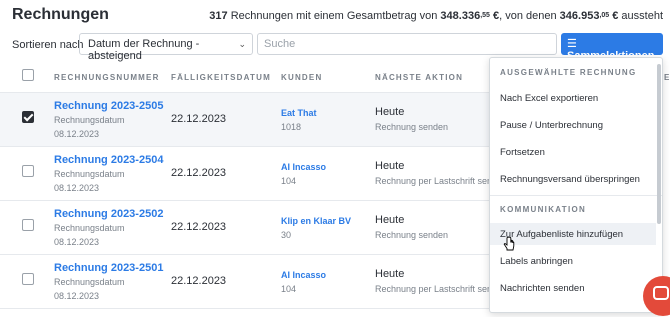 This screenshot has width=670, height=317. Describe the element at coordinates (573, 288) in the screenshot. I see `menu-item-send-messages: Nachrichten senden` at that location.